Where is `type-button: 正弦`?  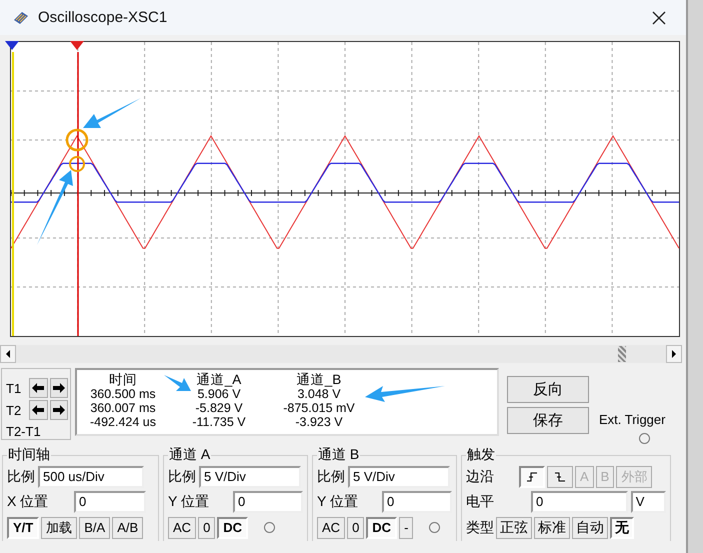
type-button: 正弦 is located at coordinates (514, 527).